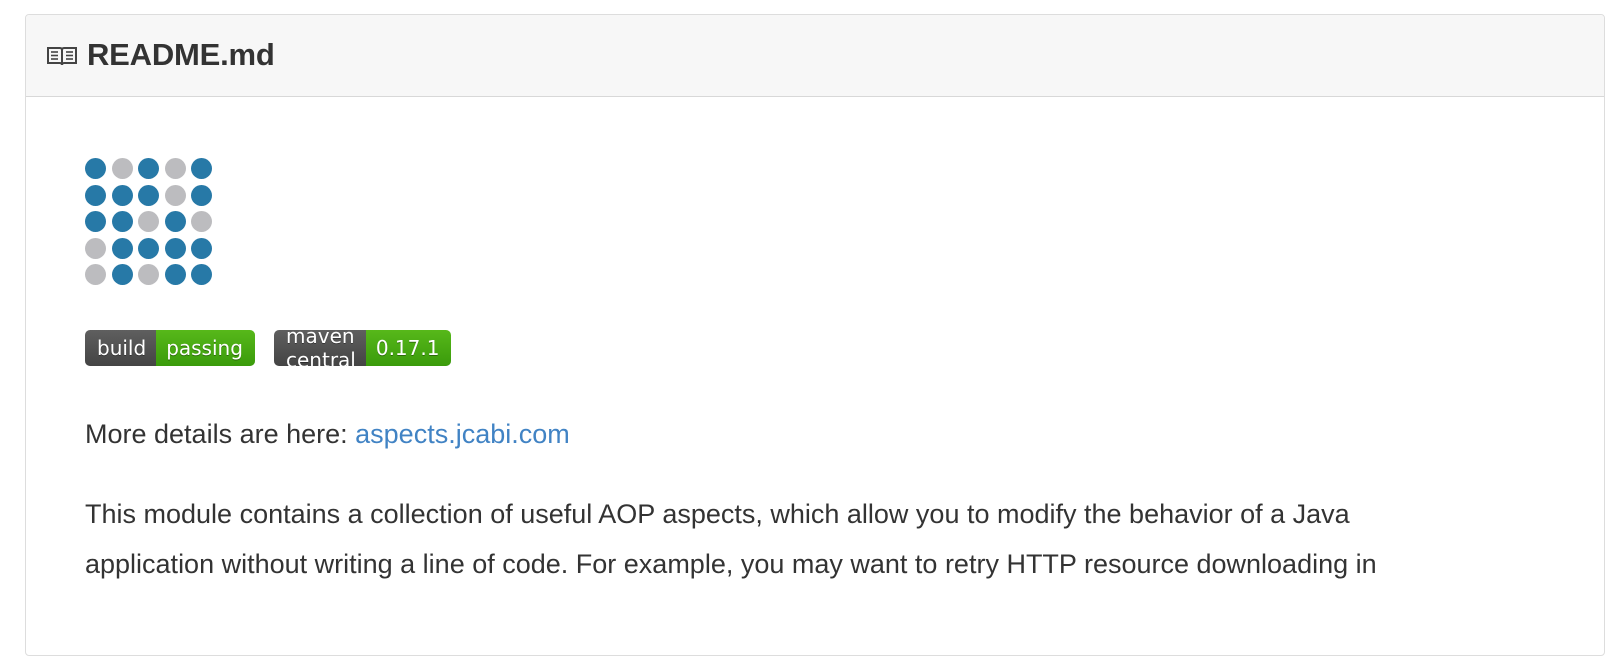 This screenshot has width=1620, height=656. I want to click on details-paragraph: More details are here: aspects.jcabi.com, so click(327, 434).